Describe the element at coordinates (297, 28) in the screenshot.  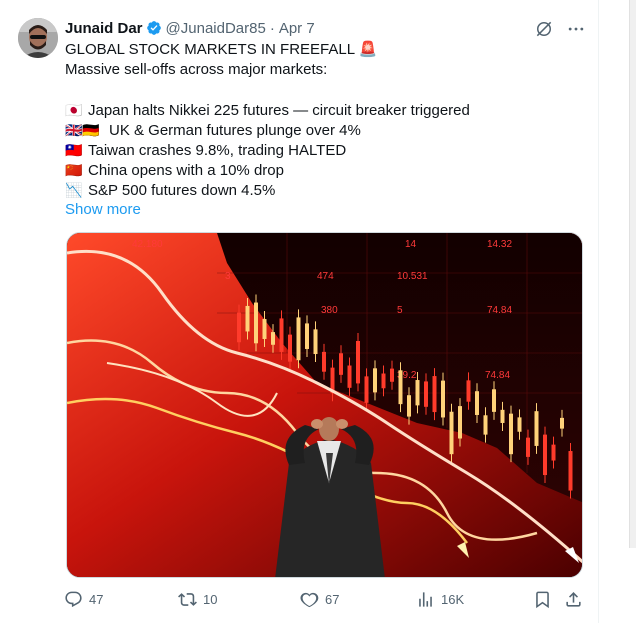
I see `post-date: Apr 7` at that location.